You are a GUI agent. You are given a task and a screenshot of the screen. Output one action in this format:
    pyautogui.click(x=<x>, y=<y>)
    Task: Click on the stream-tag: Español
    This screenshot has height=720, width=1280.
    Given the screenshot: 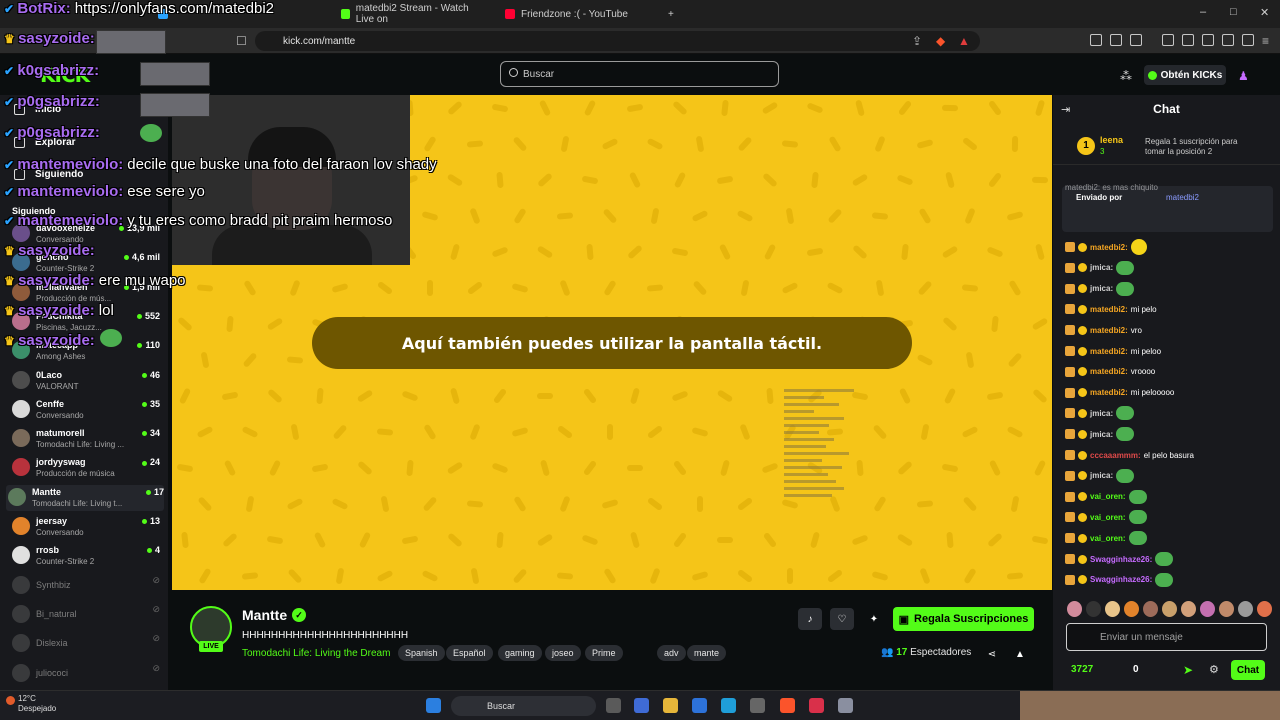 What is the action you would take?
    pyautogui.click(x=469, y=653)
    